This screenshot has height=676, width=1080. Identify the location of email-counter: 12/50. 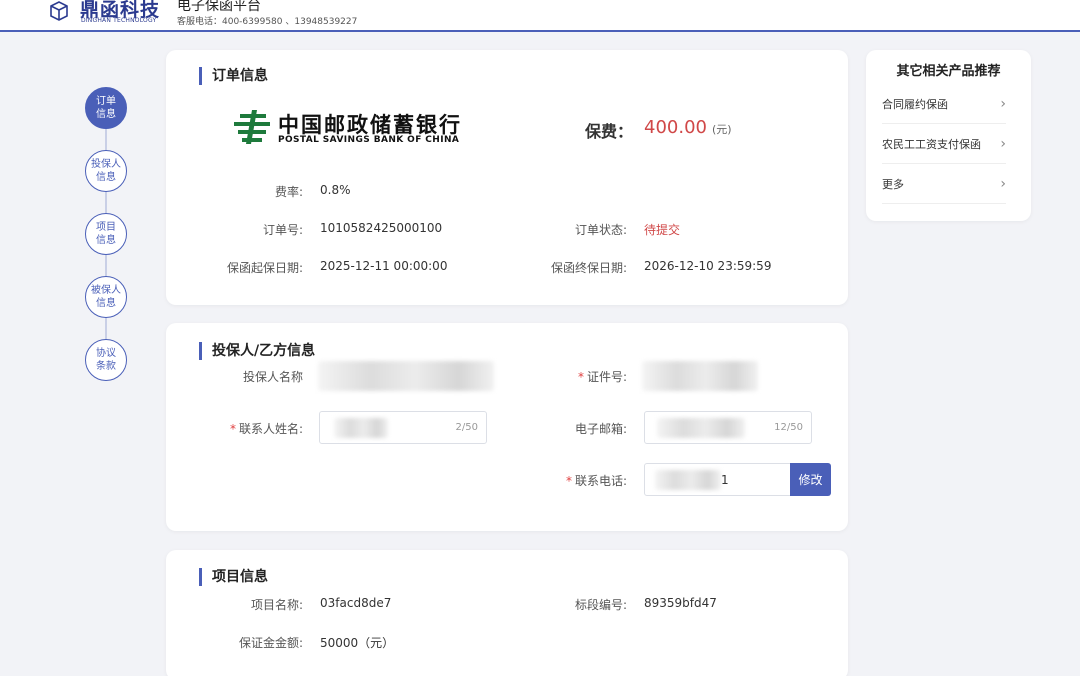
(788, 427).